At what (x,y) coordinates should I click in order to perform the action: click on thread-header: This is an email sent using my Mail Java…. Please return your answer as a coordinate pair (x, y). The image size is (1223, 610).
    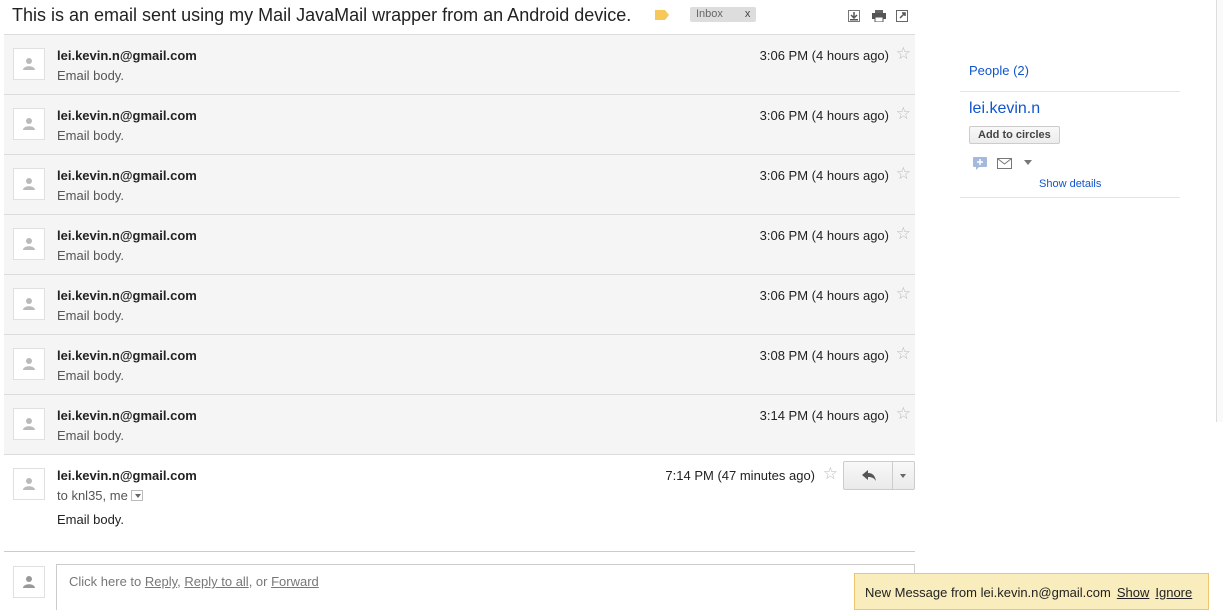
    Looking at the image, I should click on (457, 17).